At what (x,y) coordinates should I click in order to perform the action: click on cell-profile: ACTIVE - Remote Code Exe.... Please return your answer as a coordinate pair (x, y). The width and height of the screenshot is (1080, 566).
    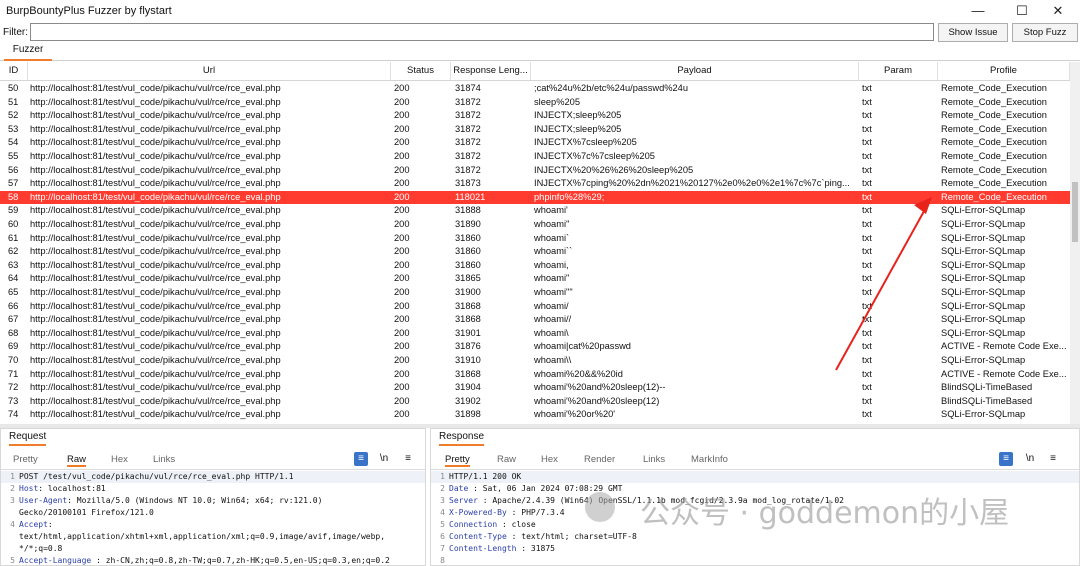
    Looking at the image, I should click on (1004, 373).